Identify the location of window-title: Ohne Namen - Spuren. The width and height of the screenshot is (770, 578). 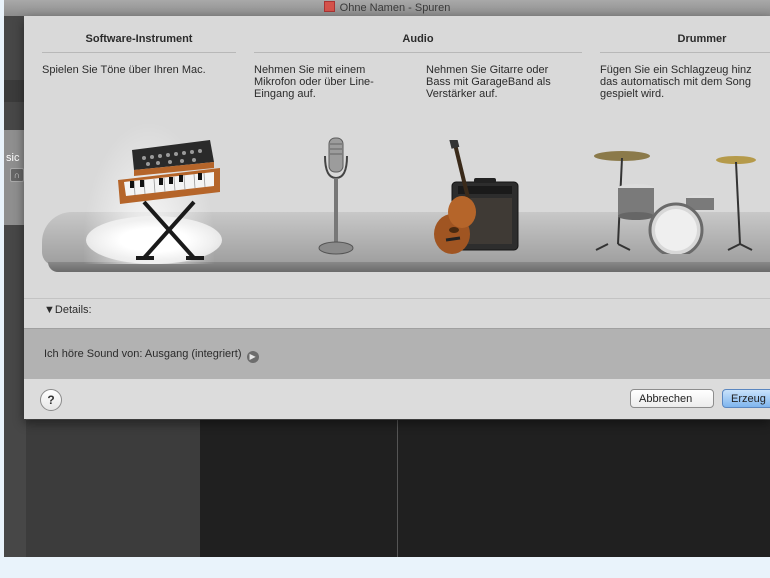
(387, 7).